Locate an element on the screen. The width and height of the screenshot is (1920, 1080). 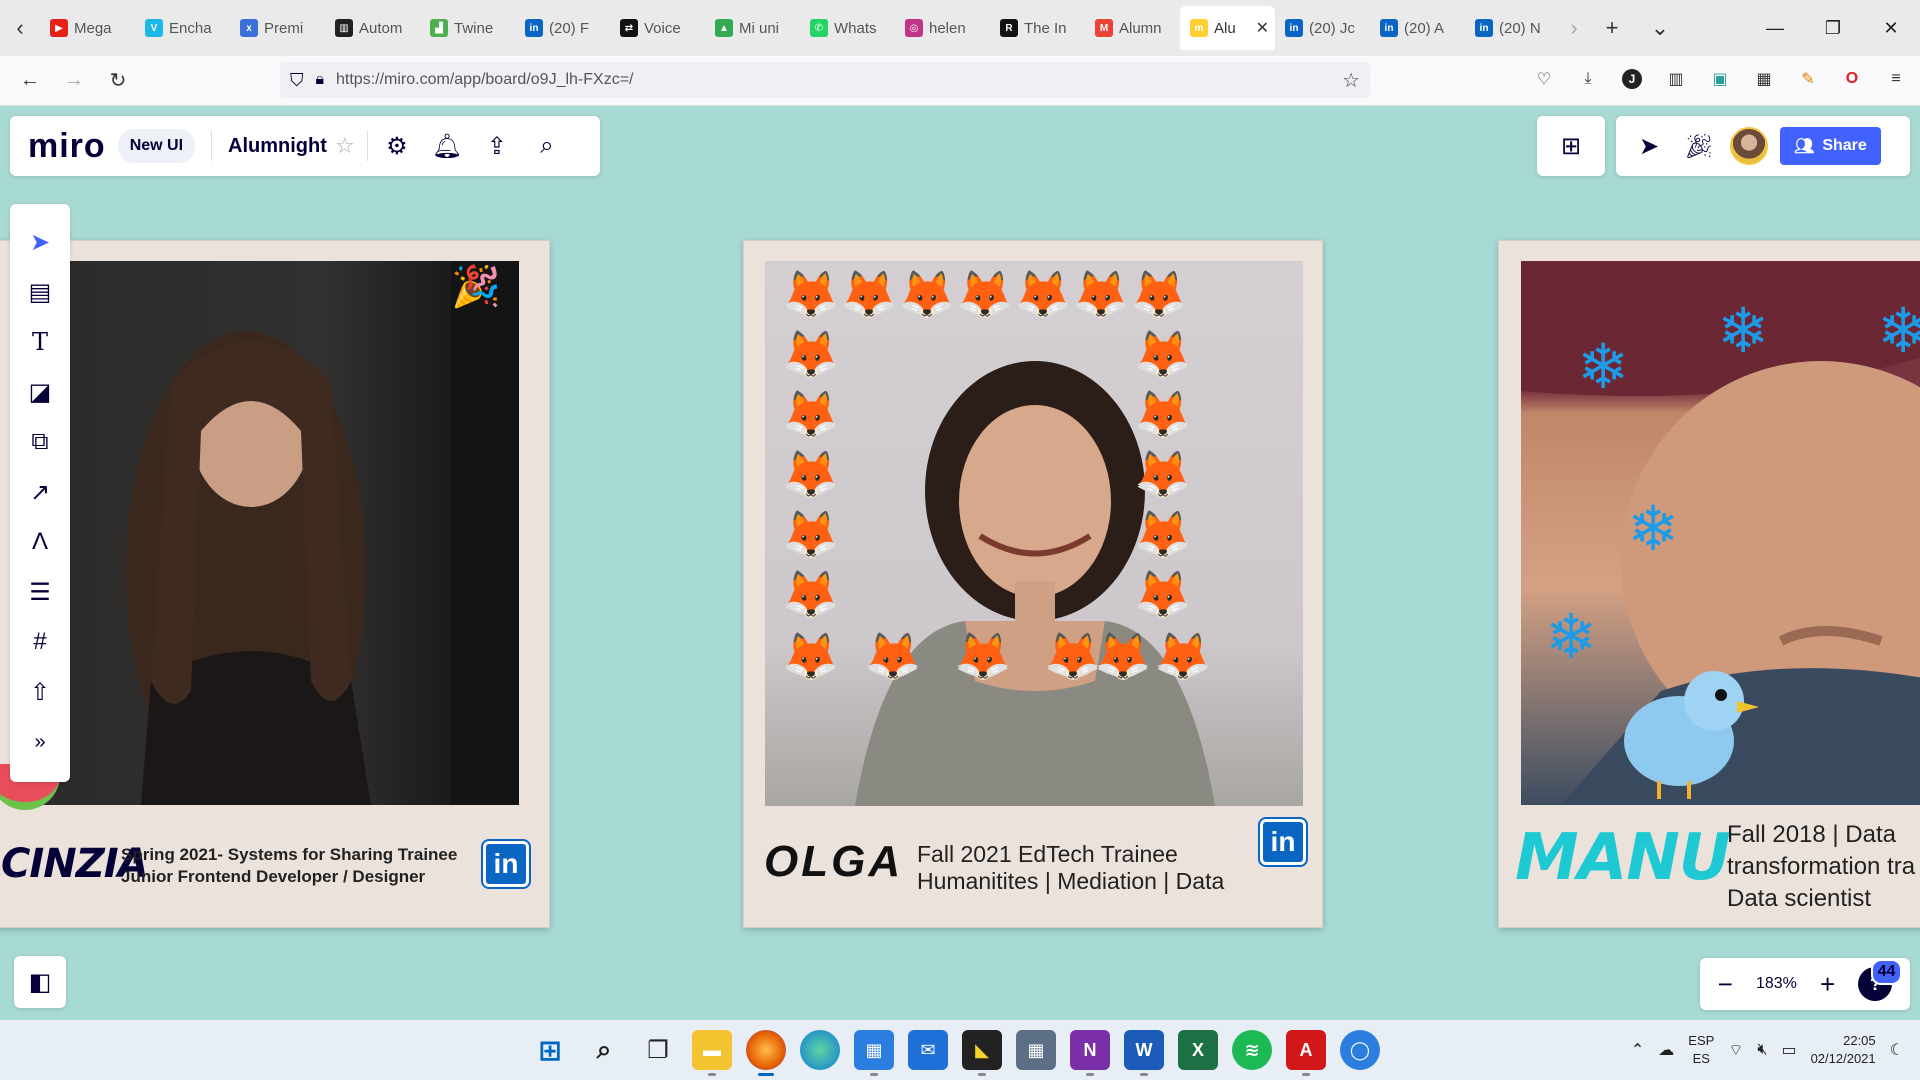
tab-scroll-left-icon: ‹ is located at coordinates (20, 28).